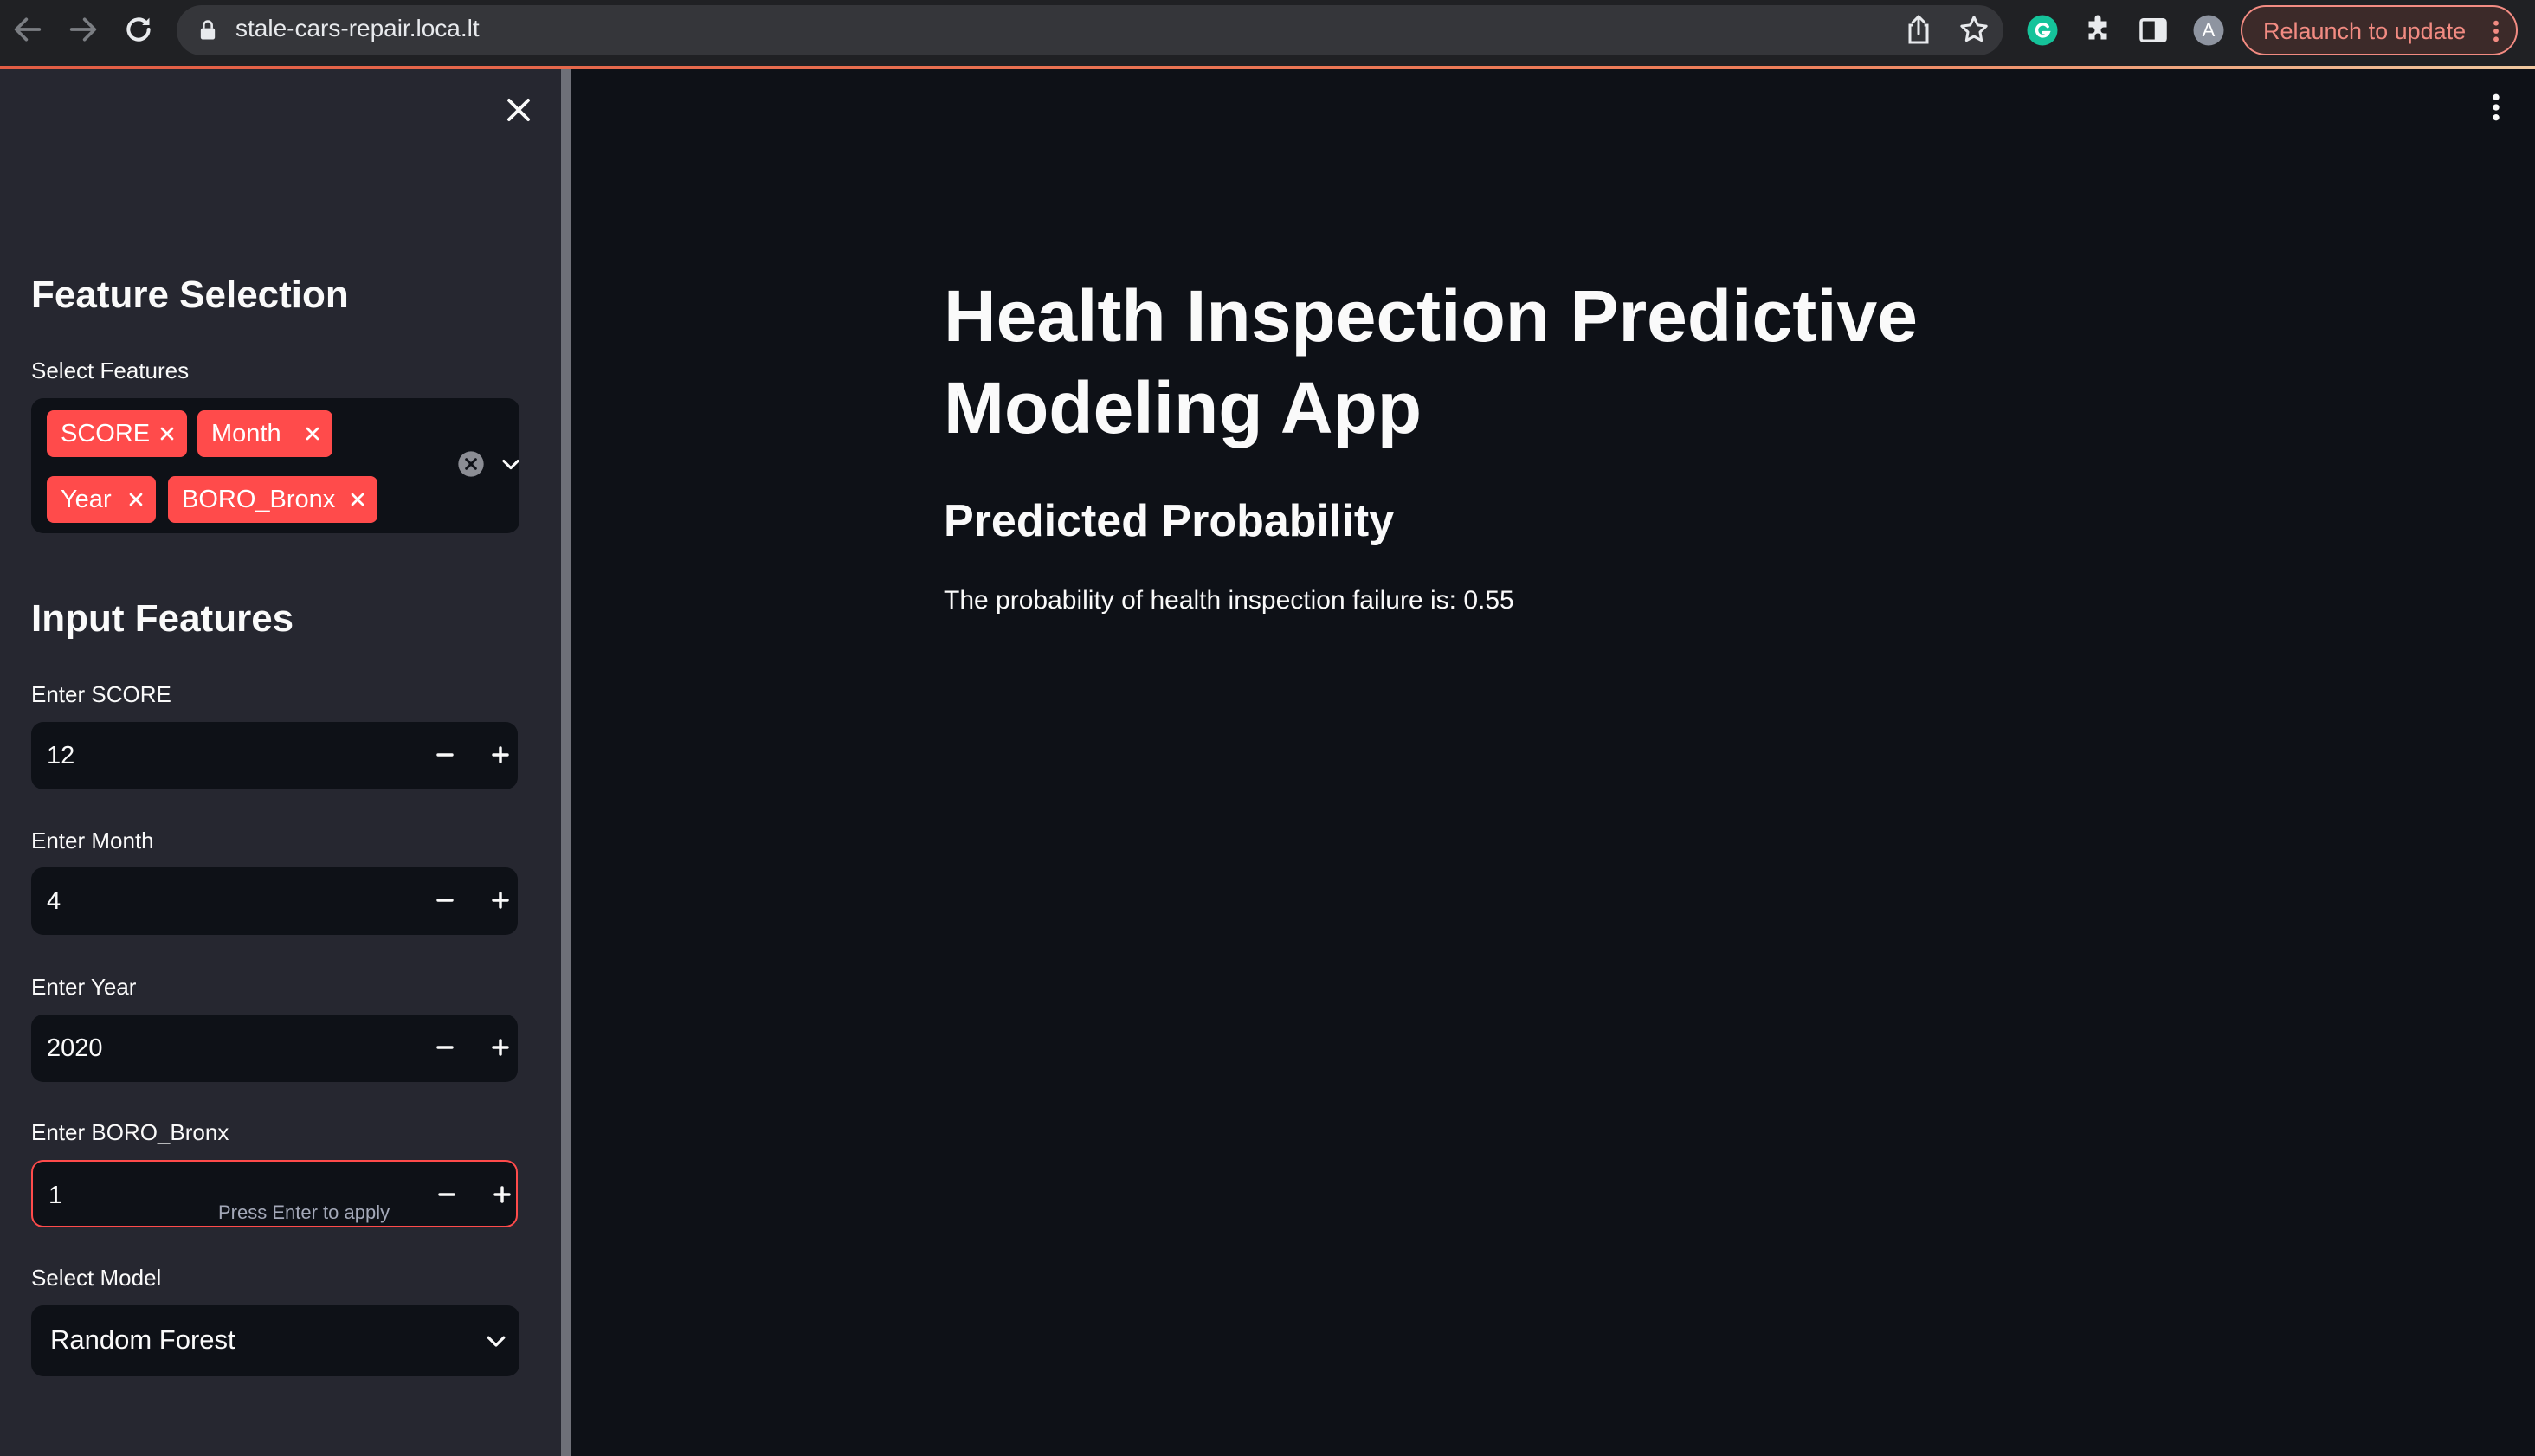 Image resolution: width=2535 pixels, height=1456 pixels. What do you see at coordinates (2496, 31) in the screenshot?
I see `kebab-menu-icon` at bounding box center [2496, 31].